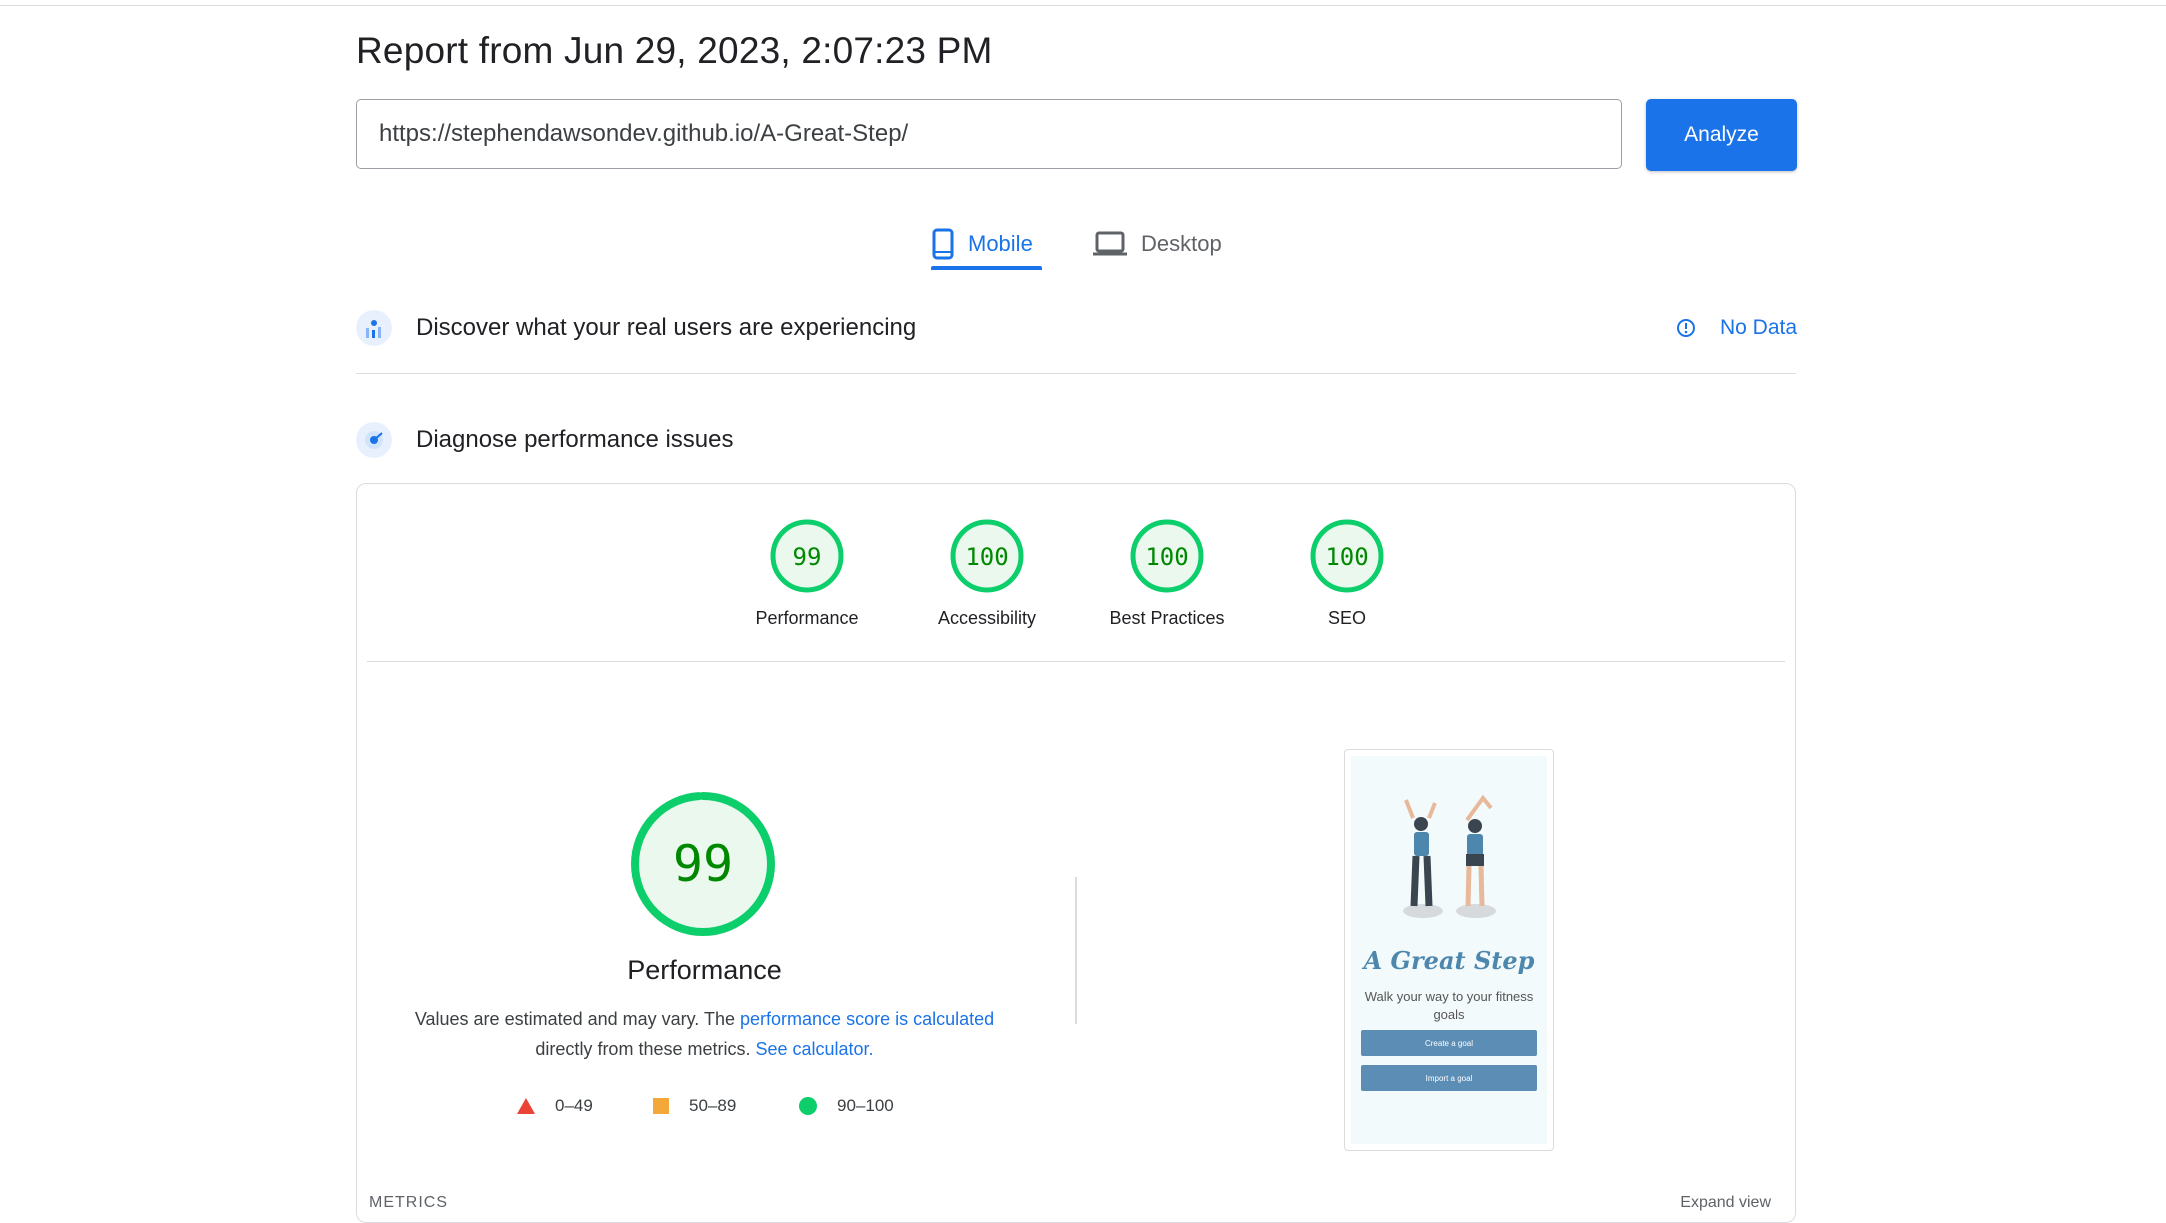 This screenshot has height=1223, width=2166. I want to click on performance-title: Performance, so click(704, 970).